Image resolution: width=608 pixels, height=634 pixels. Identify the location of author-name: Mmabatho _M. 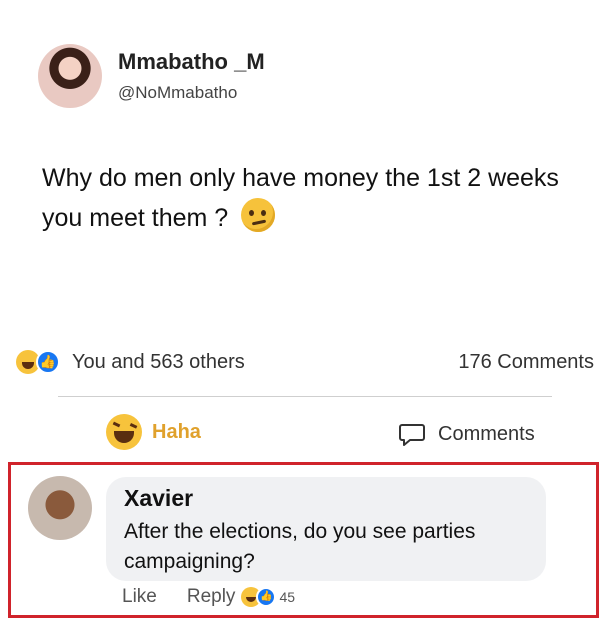
(191, 62).